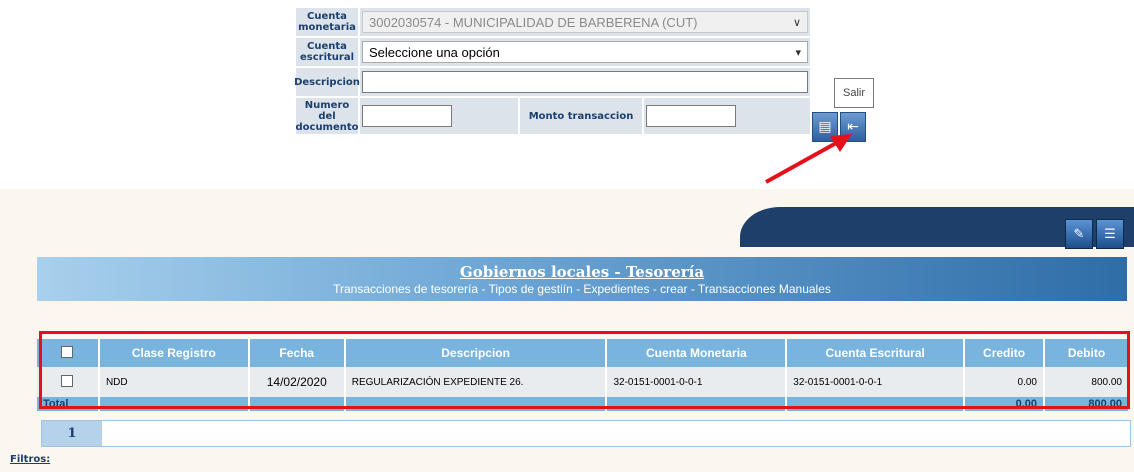  What do you see at coordinates (586, 433) in the screenshot?
I see `pager: 1` at bounding box center [586, 433].